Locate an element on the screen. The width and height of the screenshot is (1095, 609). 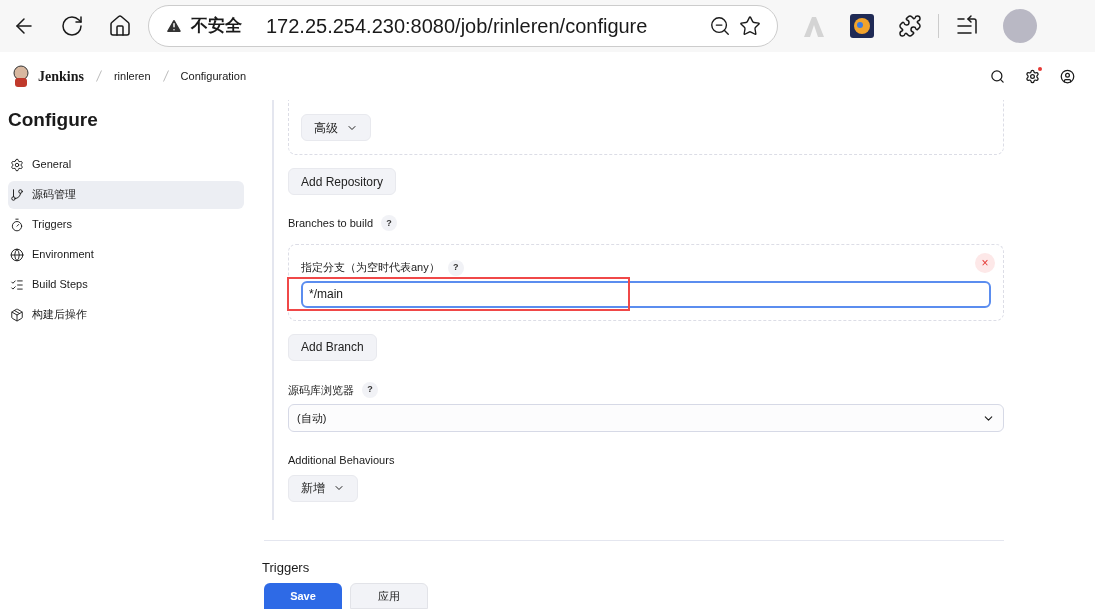
apply-button: 应用 is located at coordinates (389, 596).